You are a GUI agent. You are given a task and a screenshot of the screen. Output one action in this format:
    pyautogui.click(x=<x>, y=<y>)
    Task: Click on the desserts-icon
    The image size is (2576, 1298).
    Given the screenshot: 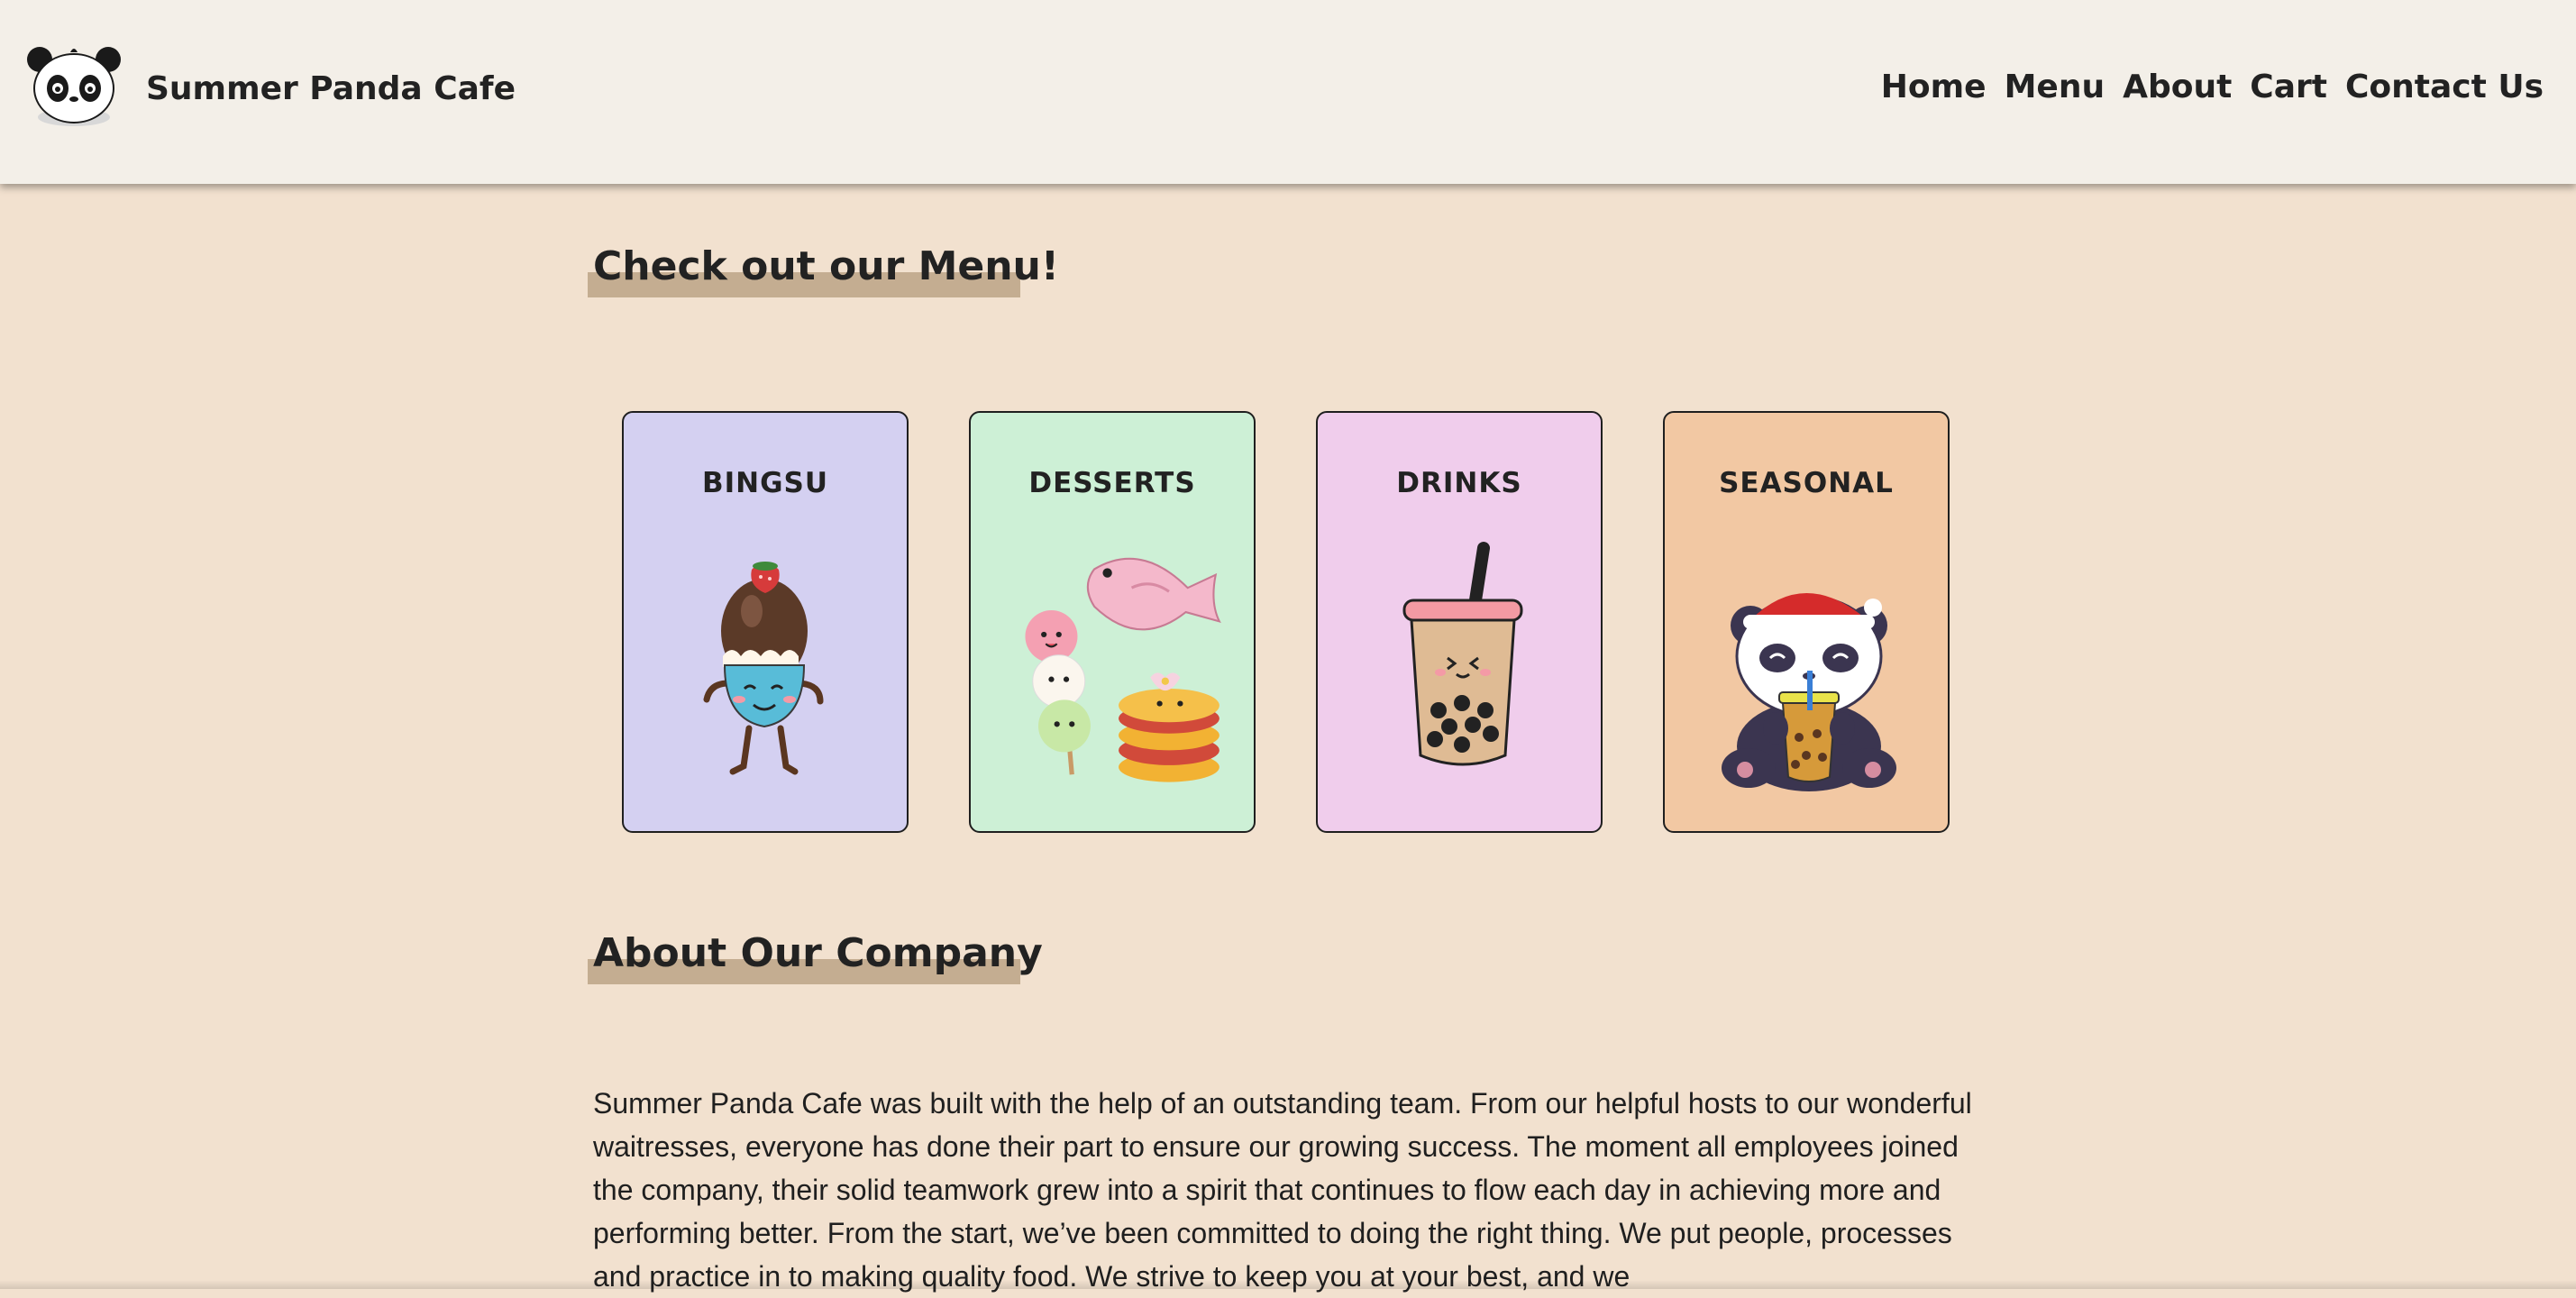 What is the action you would take?
    pyautogui.click(x=1123, y=669)
    